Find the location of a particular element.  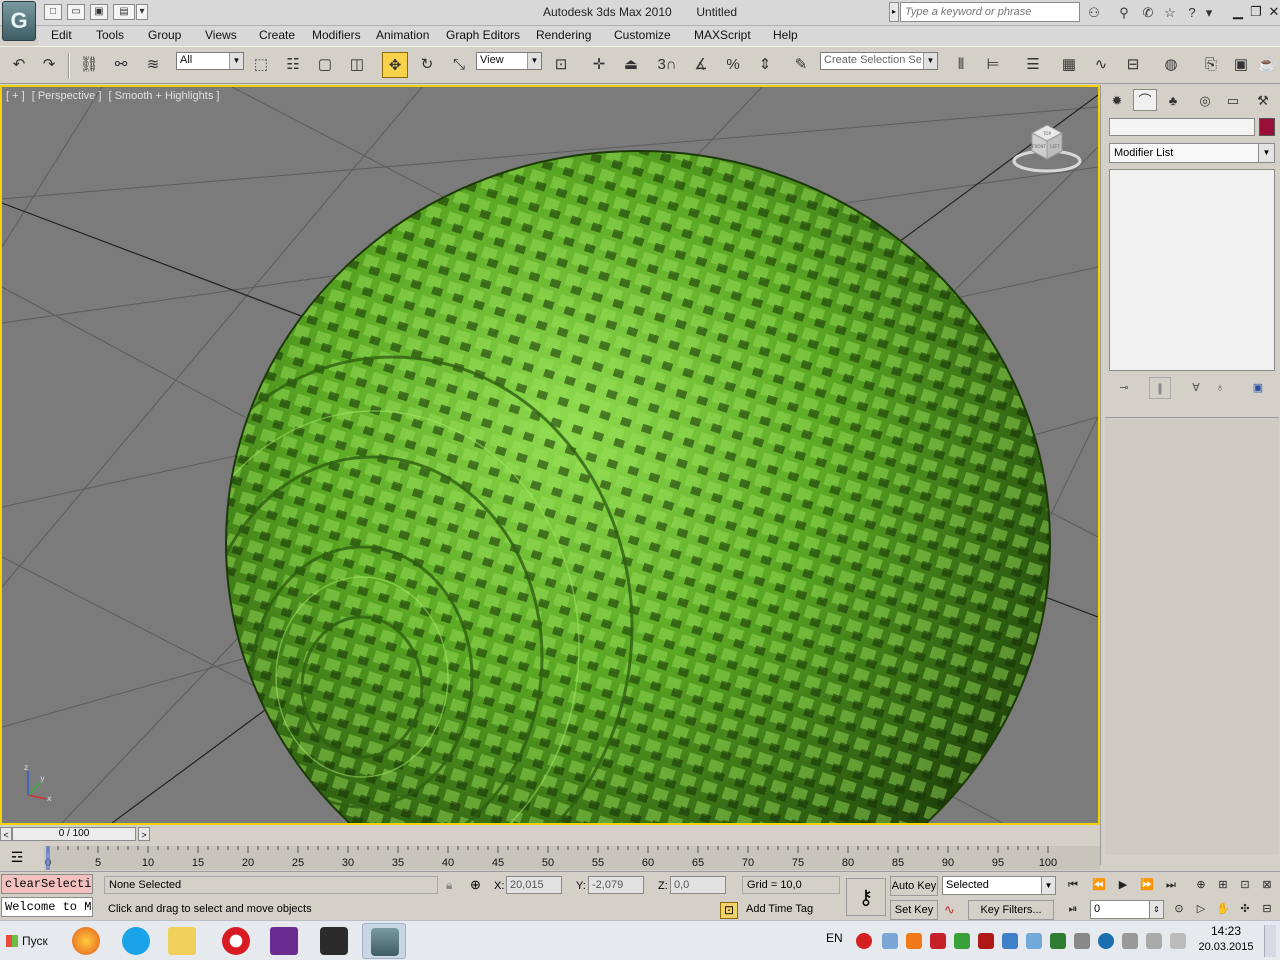

add-time-tag: Add Time Tag is located at coordinates (791, 909).